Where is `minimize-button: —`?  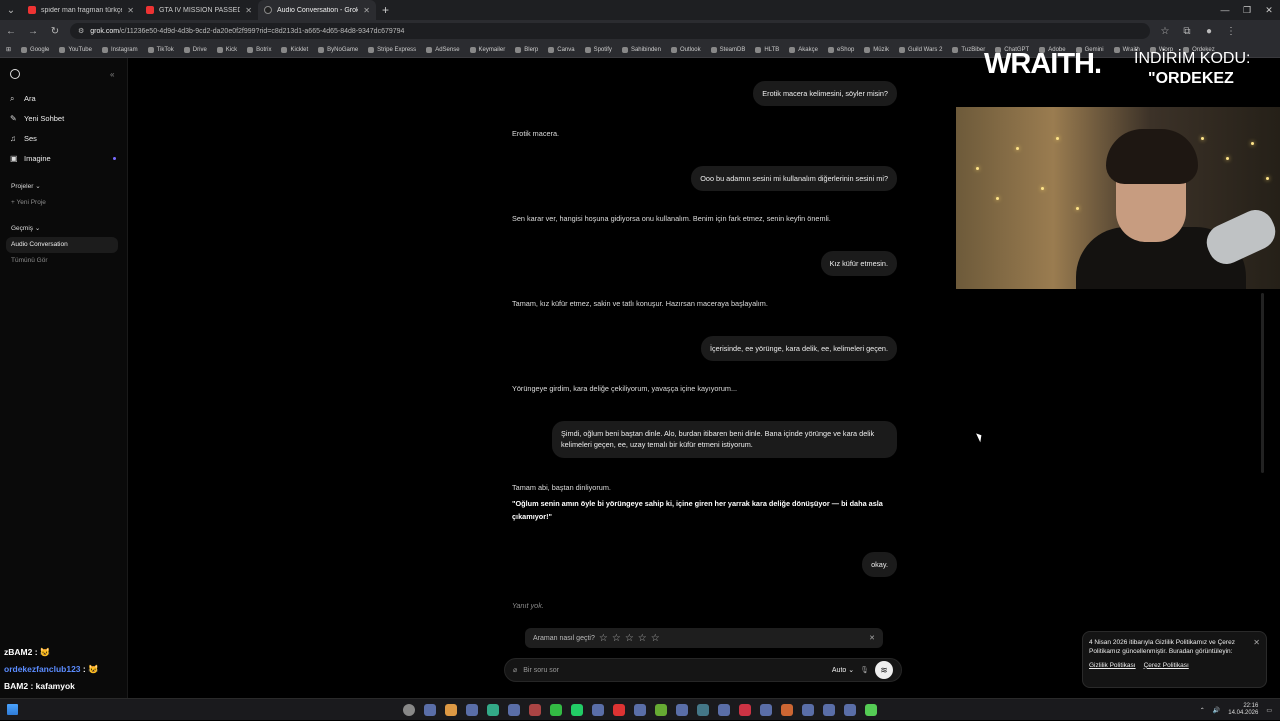
minimize-button: — is located at coordinates (1225, 10).